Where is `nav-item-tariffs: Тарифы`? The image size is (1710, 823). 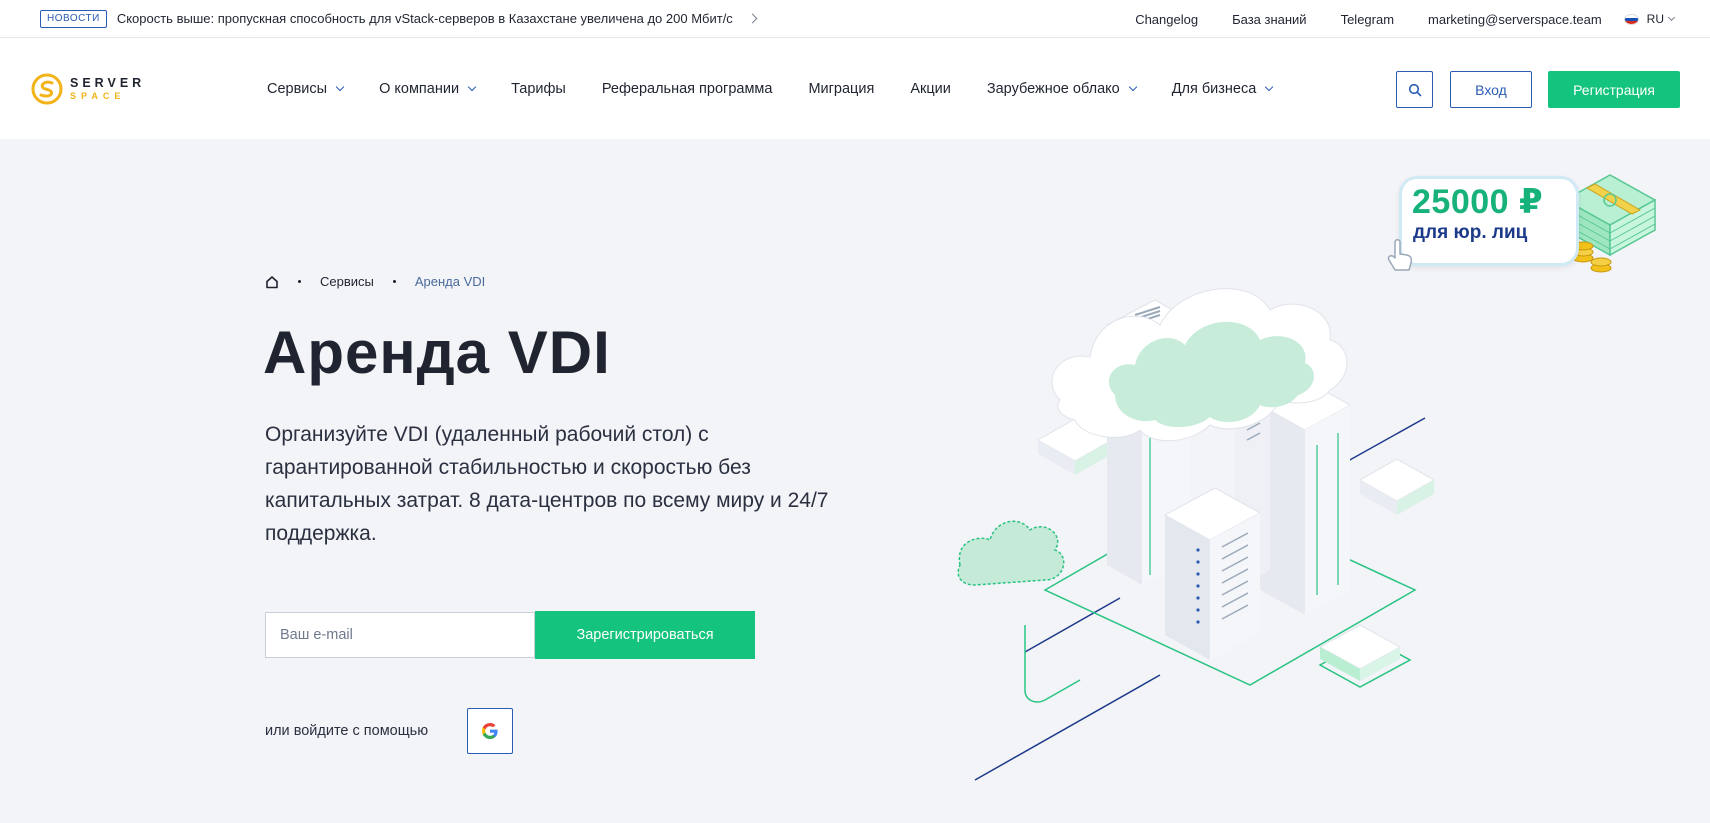
nav-item-tariffs: Тарифы is located at coordinates (538, 89).